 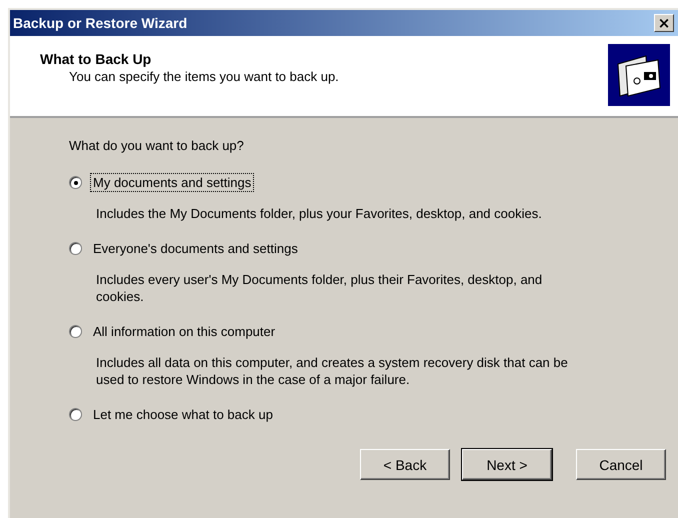 What do you see at coordinates (405, 464) in the screenshot?
I see `wizard-button: < Back` at bounding box center [405, 464].